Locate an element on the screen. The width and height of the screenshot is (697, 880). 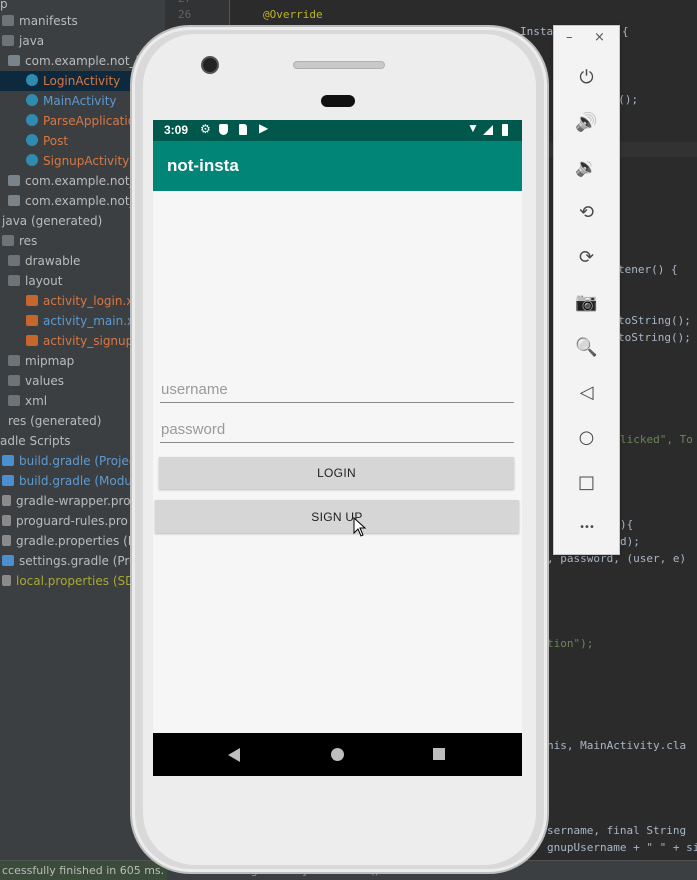
tree-item-label: layout is located at coordinates (44, 281).